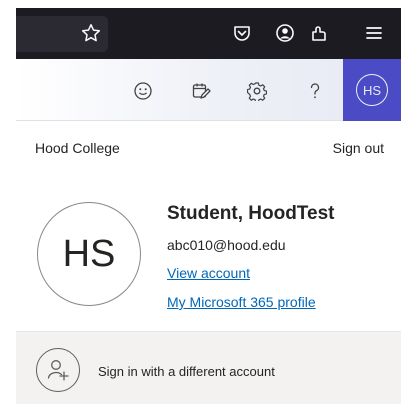  Describe the element at coordinates (143, 91) in the screenshot. I see `feedback-smiley-icon` at that location.